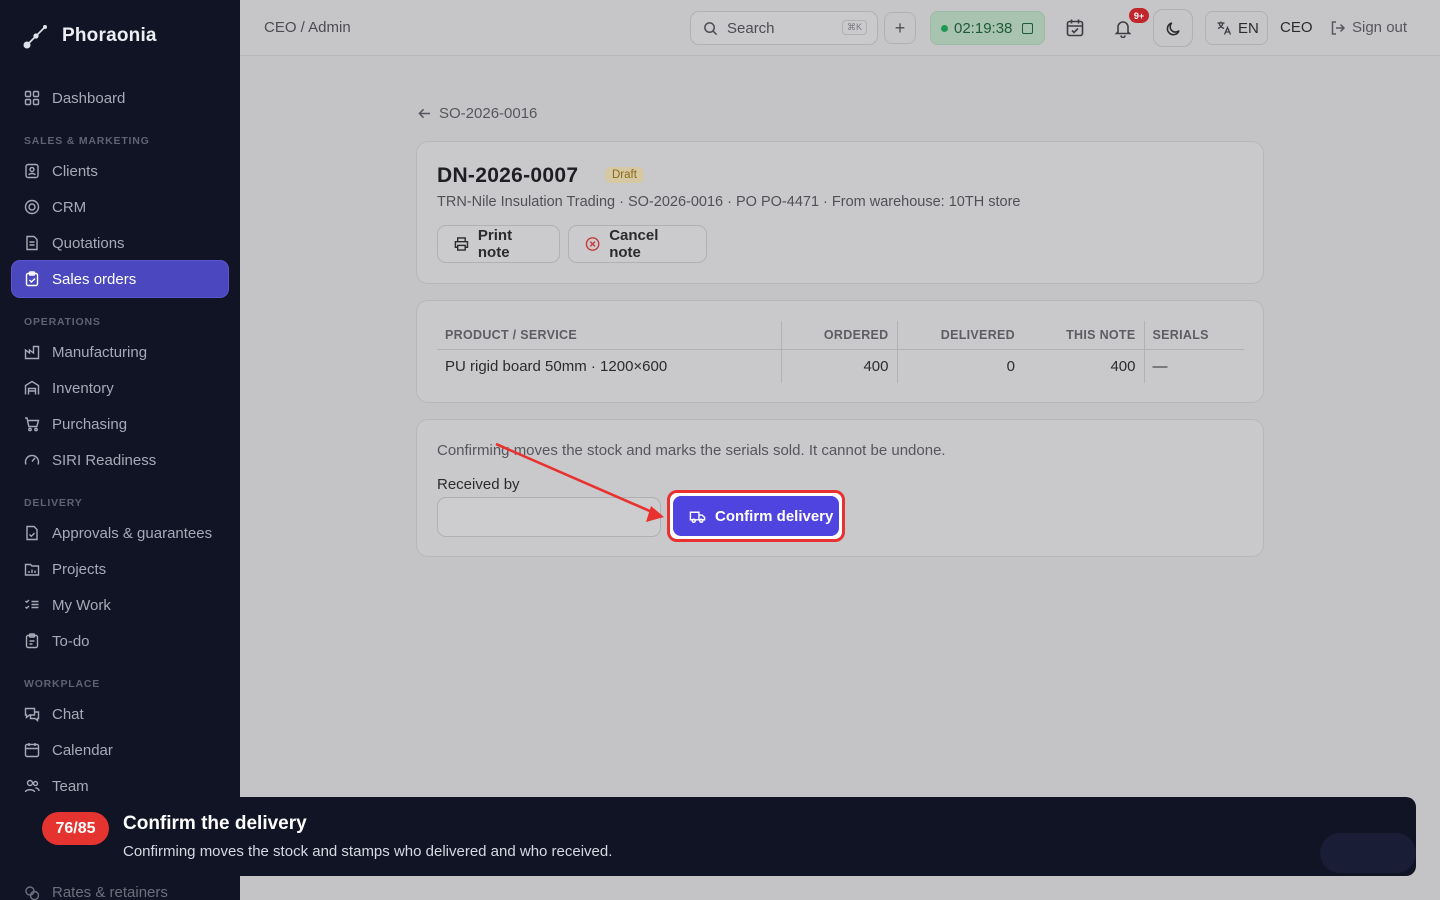 The image size is (1440, 900). I want to click on received-by-input, so click(549, 517).